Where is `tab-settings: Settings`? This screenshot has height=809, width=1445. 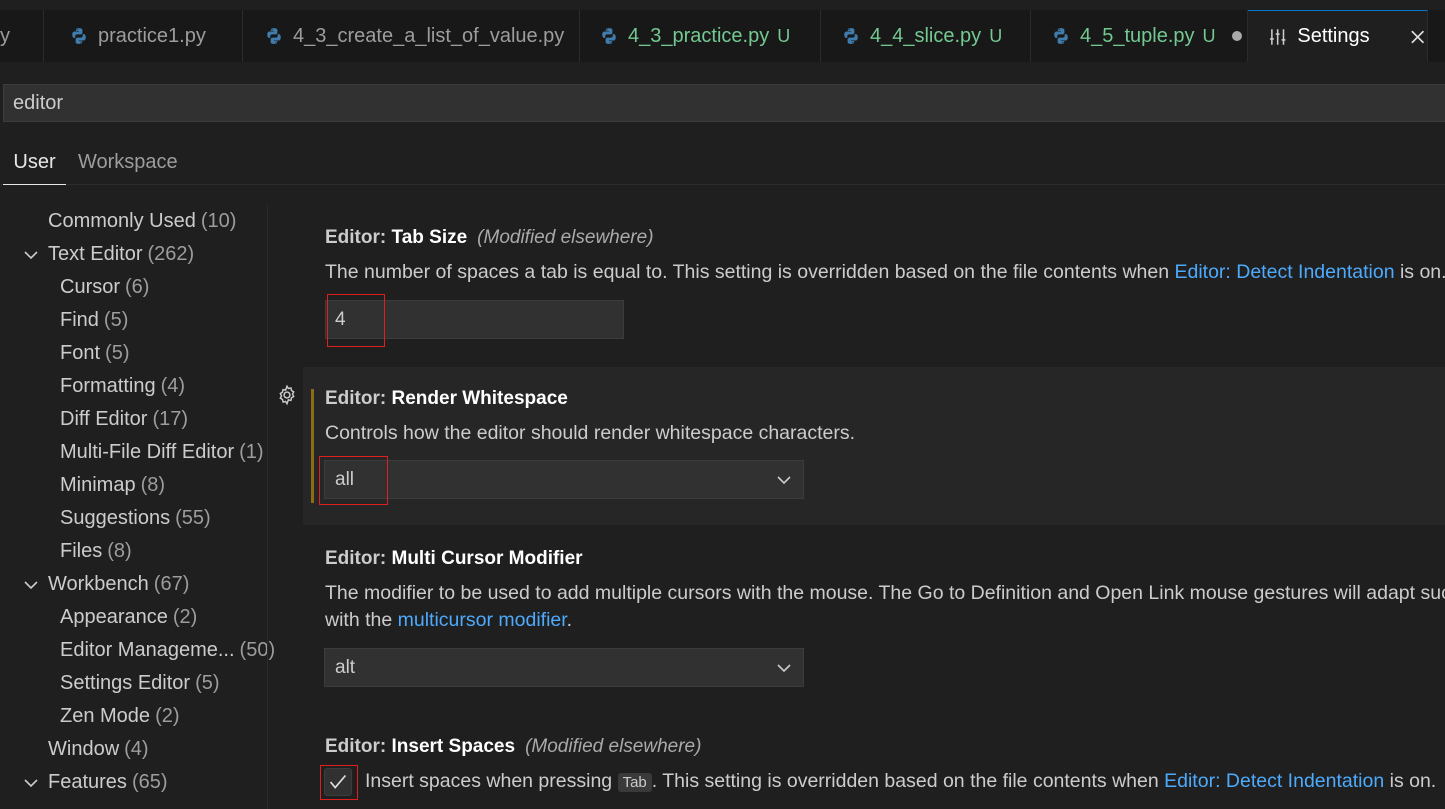 tab-settings: Settings is located at coordinates (1338, 36).